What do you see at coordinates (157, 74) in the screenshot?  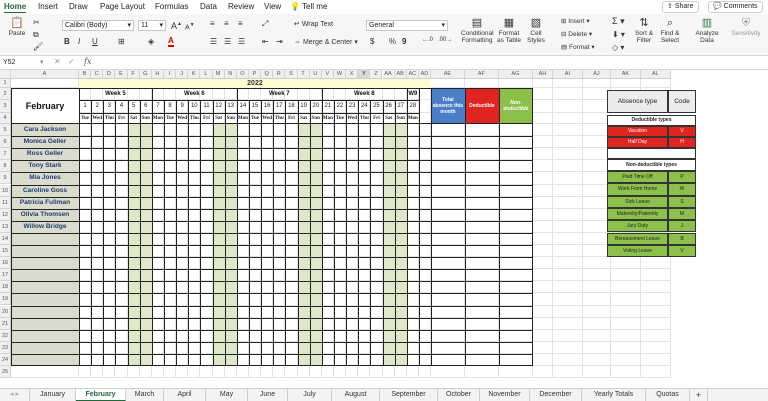 I see `column-header: H` at bounding box center [157, 74].